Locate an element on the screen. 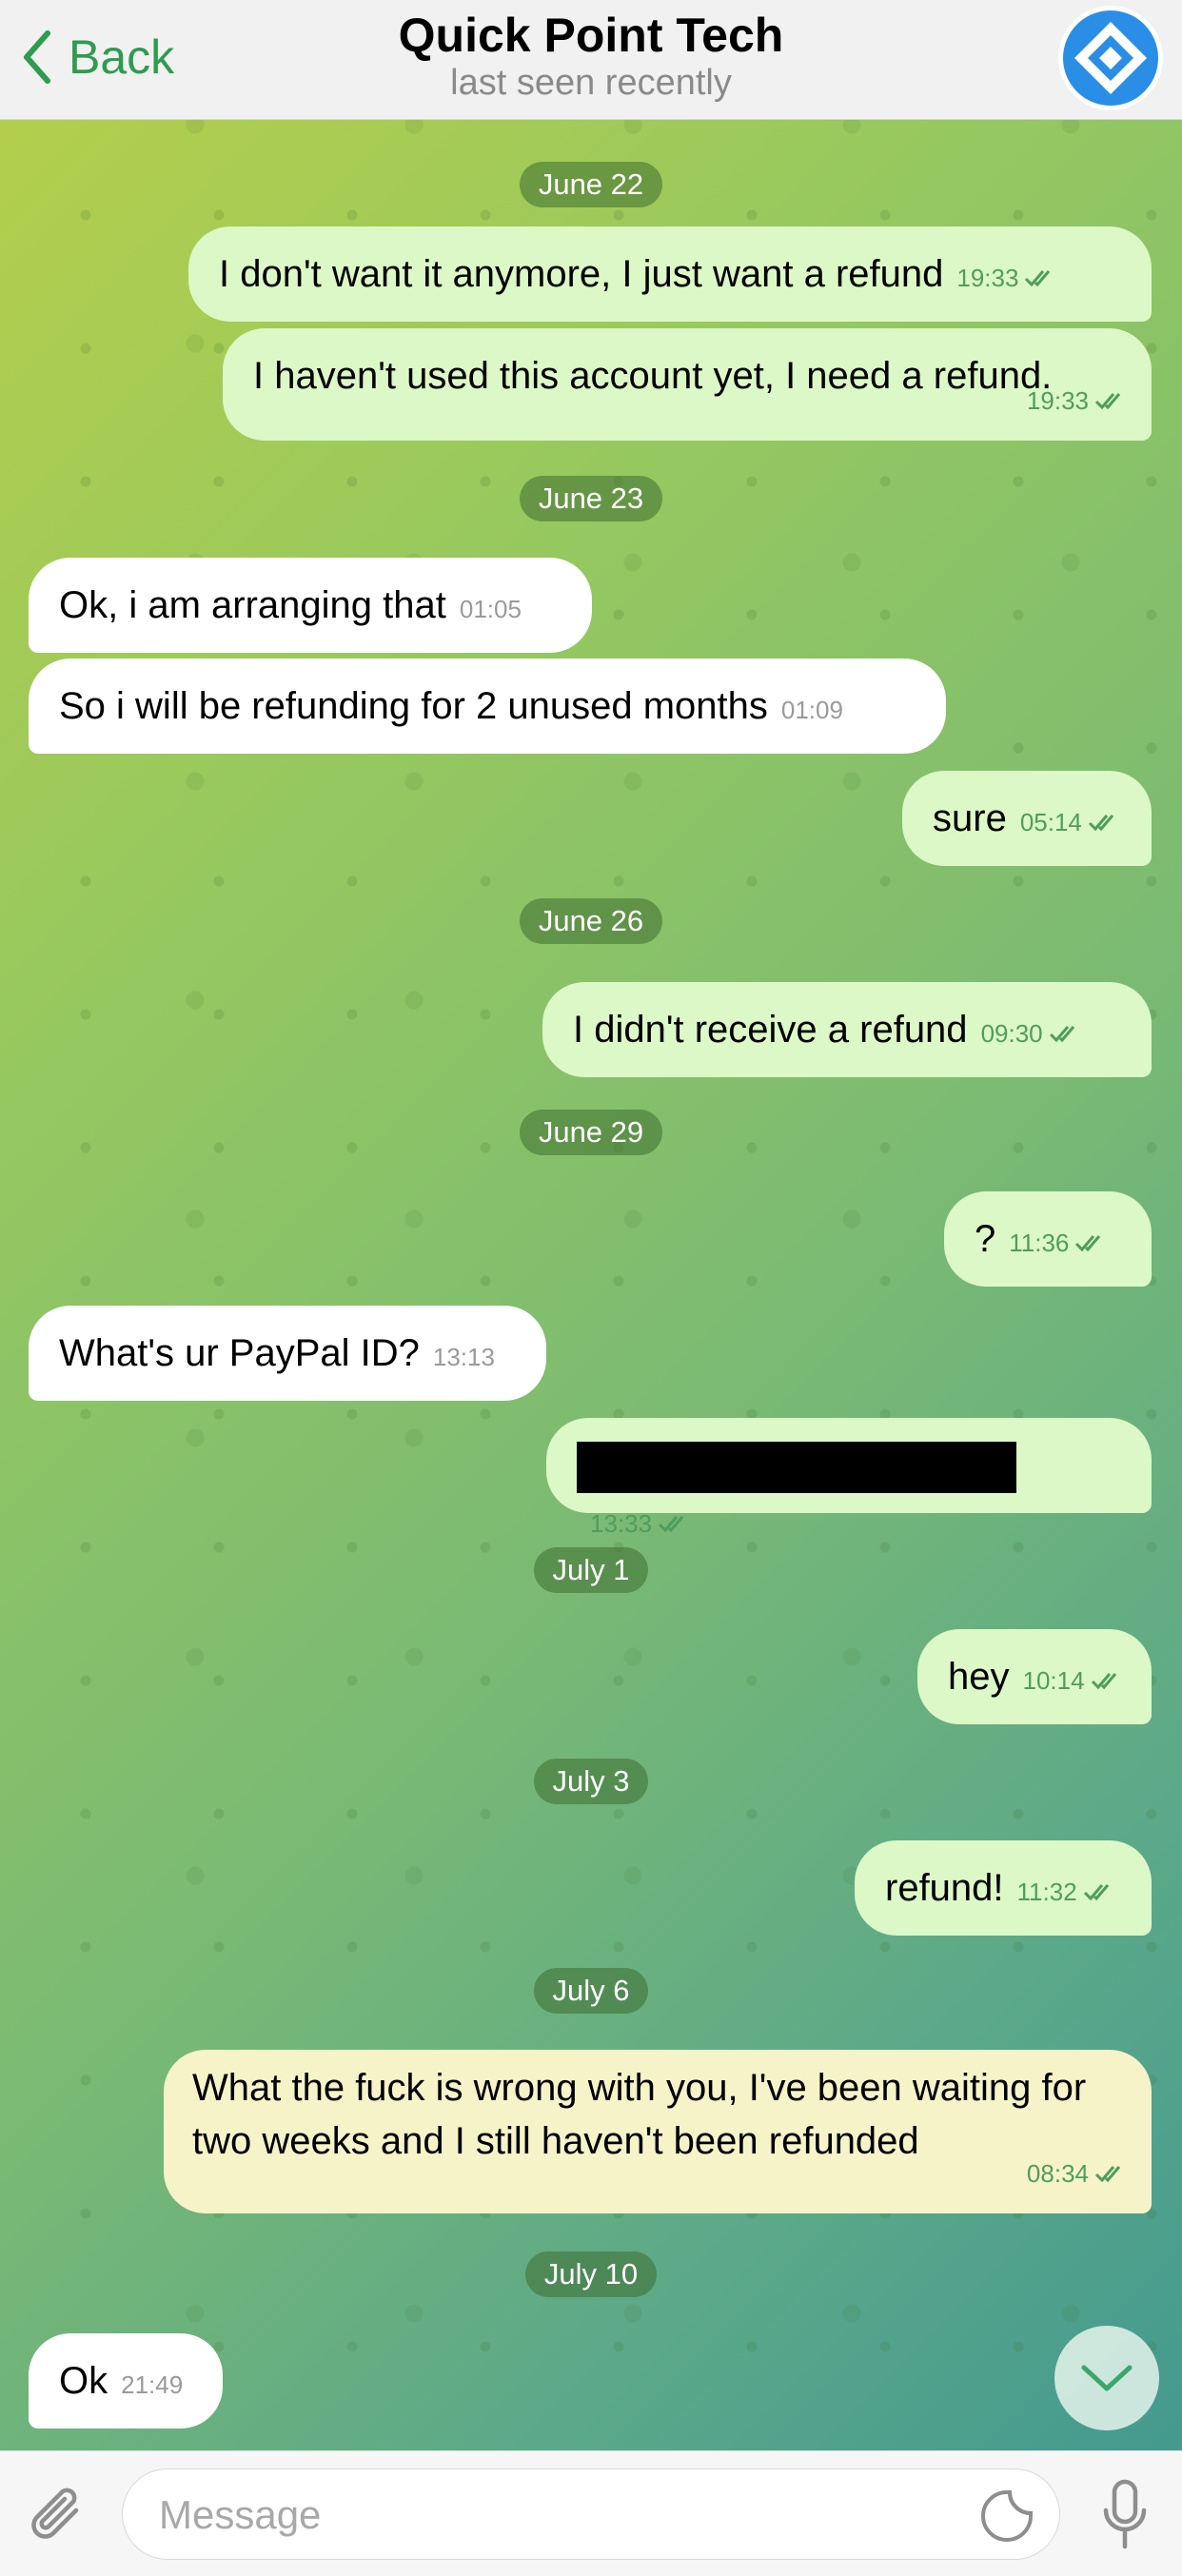 Image resolution: width=1182 pixels, height=2576 pixels. message-outgoing: refund! 11:32 is located at coordinates (1003, 1888).